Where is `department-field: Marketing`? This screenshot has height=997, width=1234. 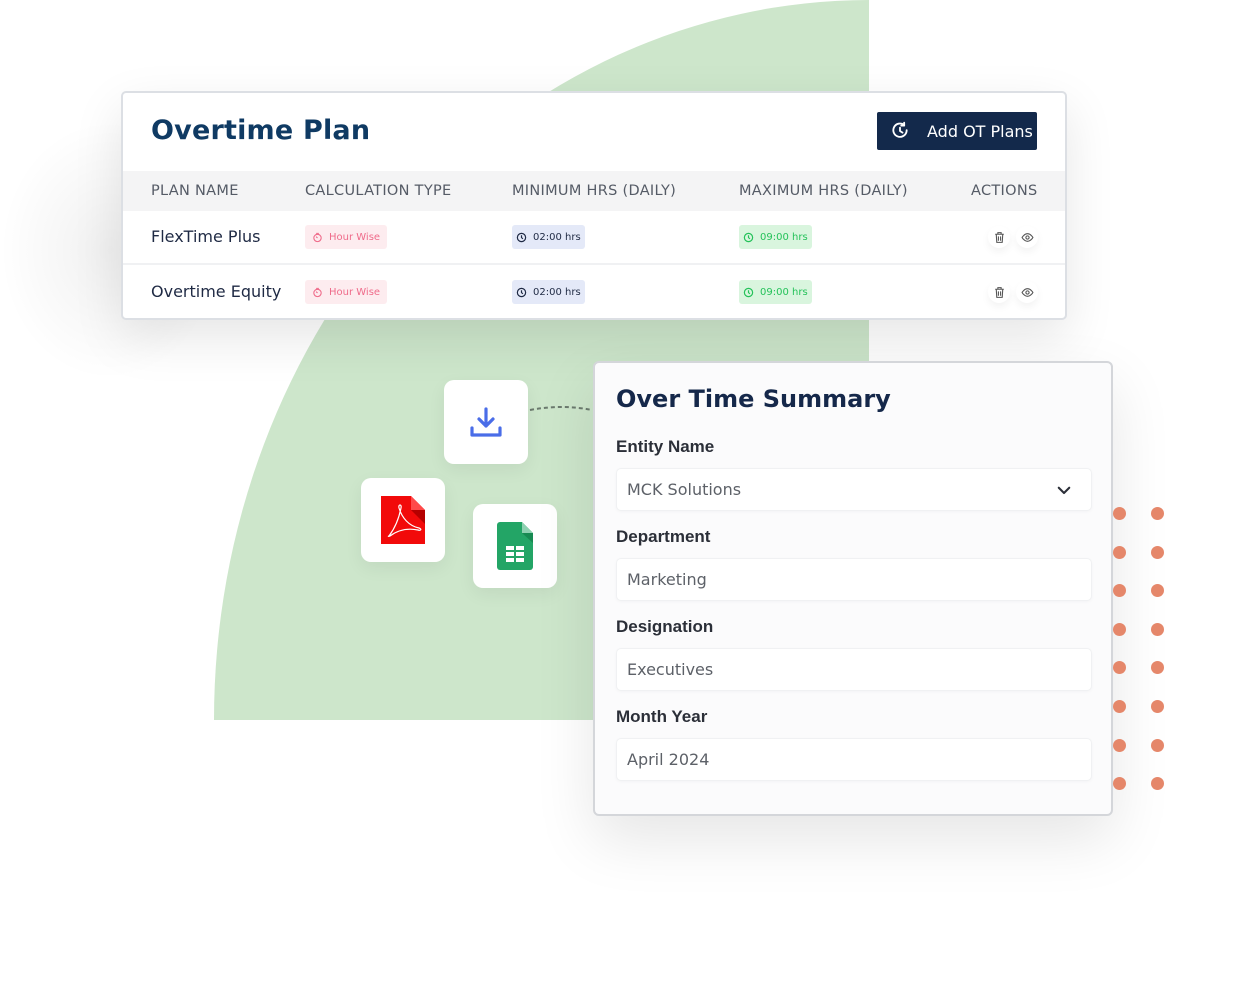 department-field: Marketing is located at coordinates (854, 579).